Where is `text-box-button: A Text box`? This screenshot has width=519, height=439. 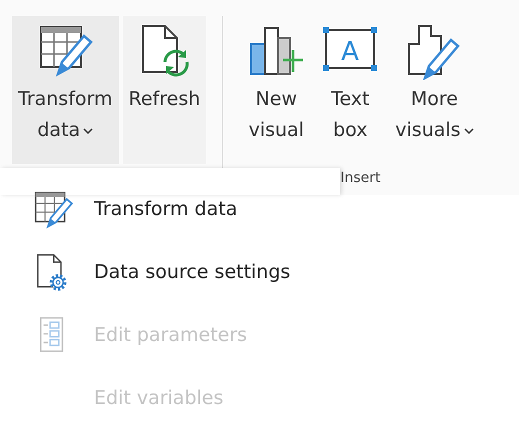 text-box-button: A Text box is located at coordinates (350, 90).